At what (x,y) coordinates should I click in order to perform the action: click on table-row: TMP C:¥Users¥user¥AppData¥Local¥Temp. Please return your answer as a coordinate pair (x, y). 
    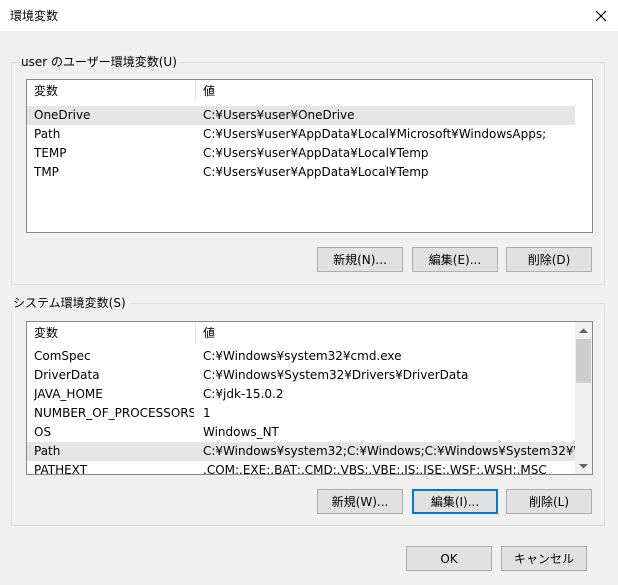
    Looking at the image, I should click on (301, 172).